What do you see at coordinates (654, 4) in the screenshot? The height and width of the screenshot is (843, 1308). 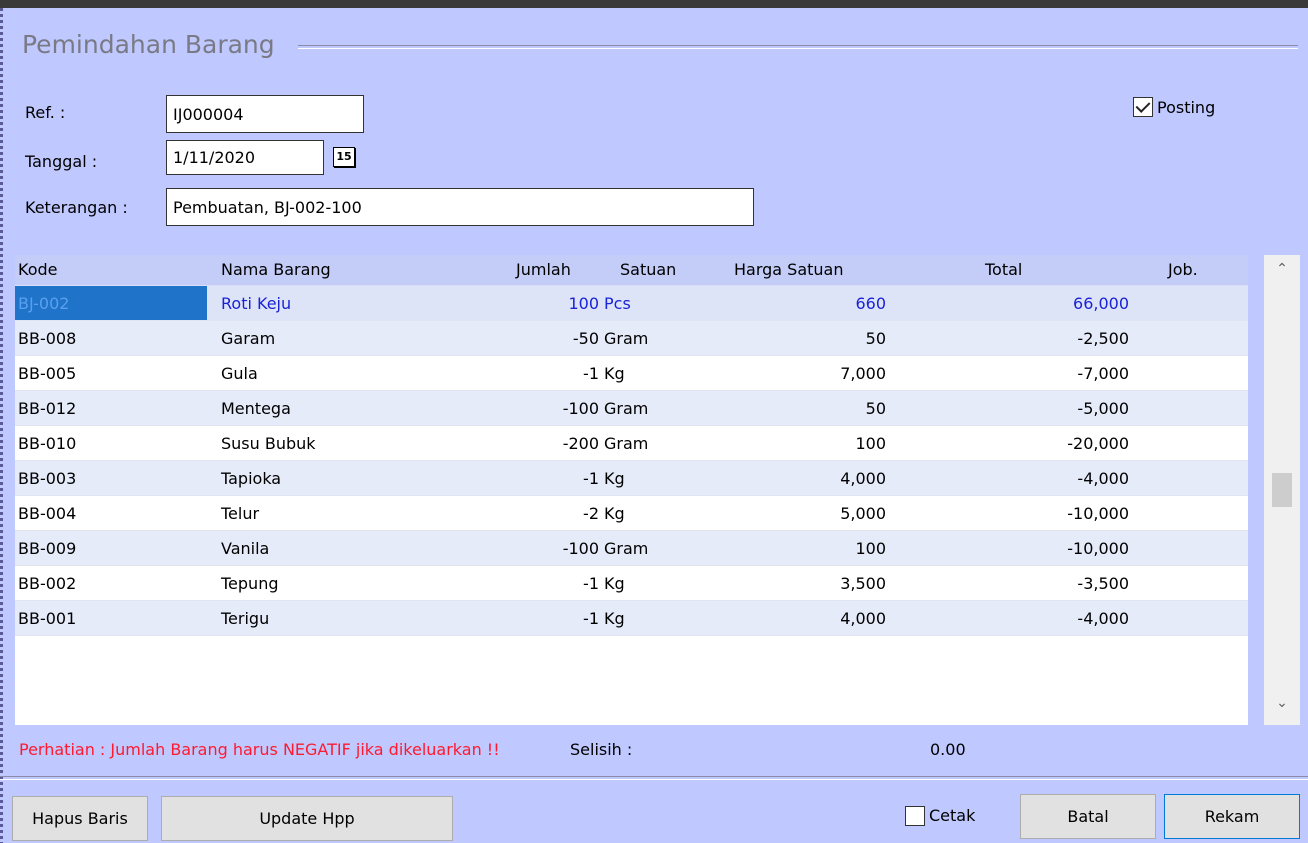 I see `window-top-border` at bounding box center [654, 4].